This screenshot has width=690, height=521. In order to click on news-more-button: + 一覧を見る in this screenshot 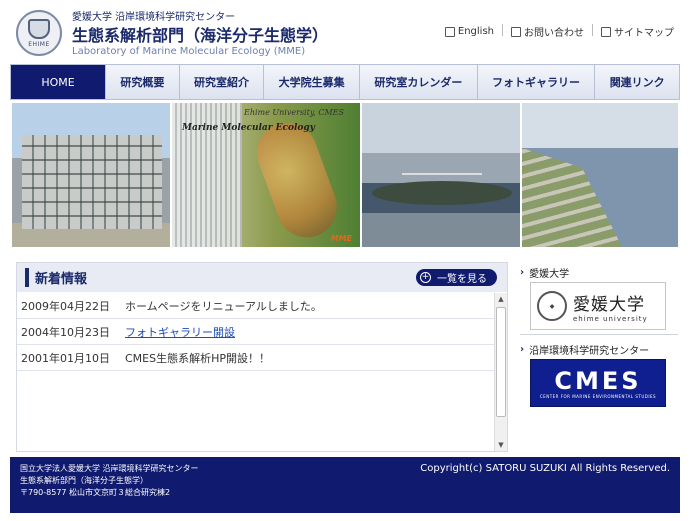, I will do `click(456, 277)`.